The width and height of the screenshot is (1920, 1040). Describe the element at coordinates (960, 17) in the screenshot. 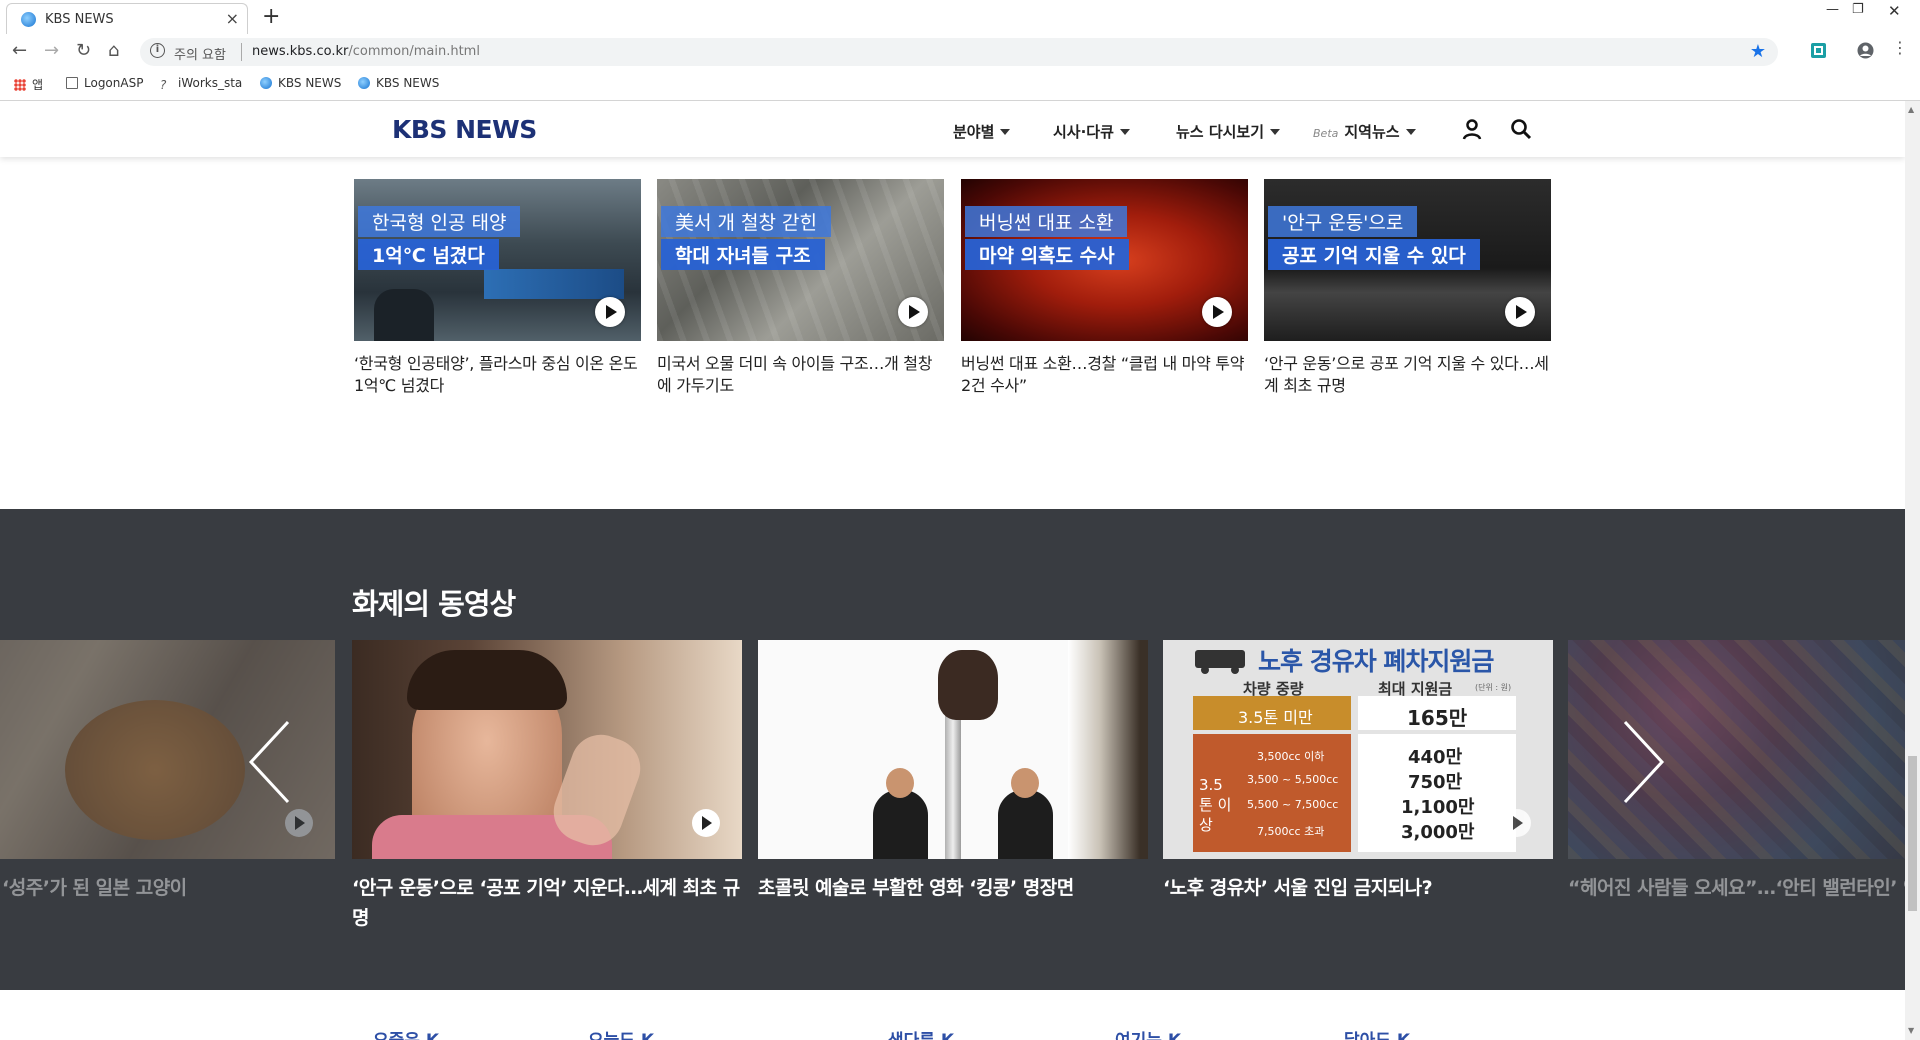

I see `tab-strip: KBS NEWS × + — ❐ ✕` at that location.